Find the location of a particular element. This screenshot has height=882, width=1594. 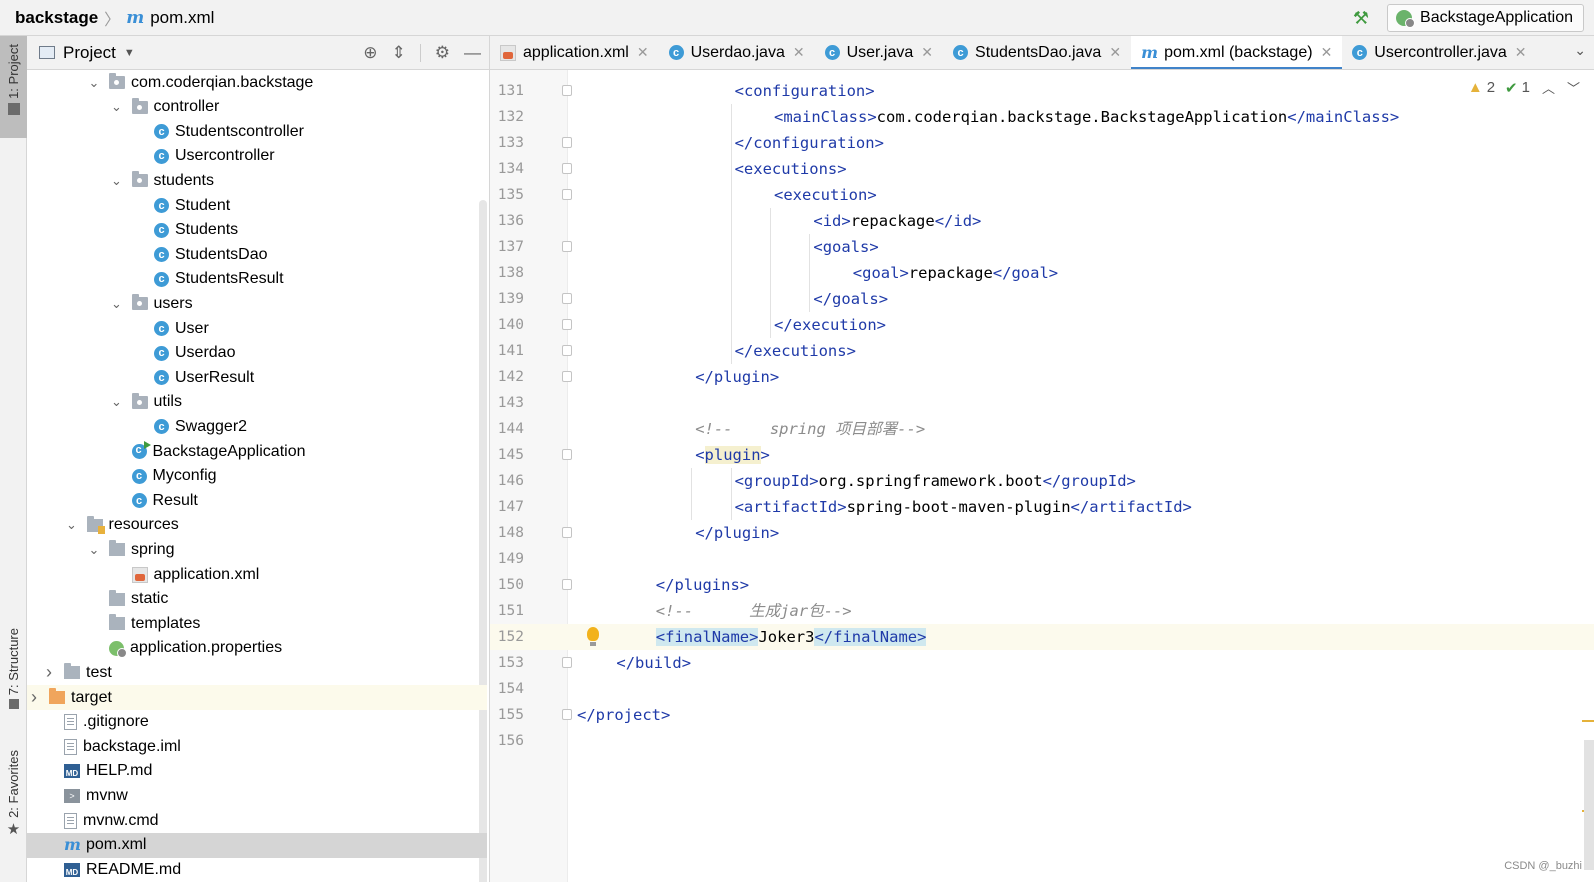

code-line: 155 </project> is located at coordinates (1042, 715).